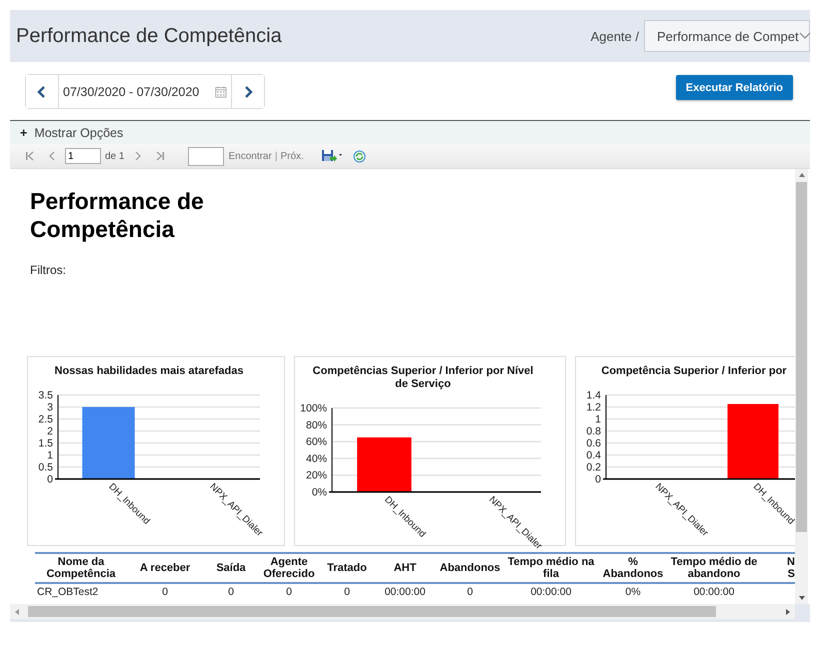 The width and height of the screenshot is (821, 663). What do you see at coordinates (45, 396) in the screenshot?
I see `axis-tick-label: 3.5` at bounding box center [45, 396].